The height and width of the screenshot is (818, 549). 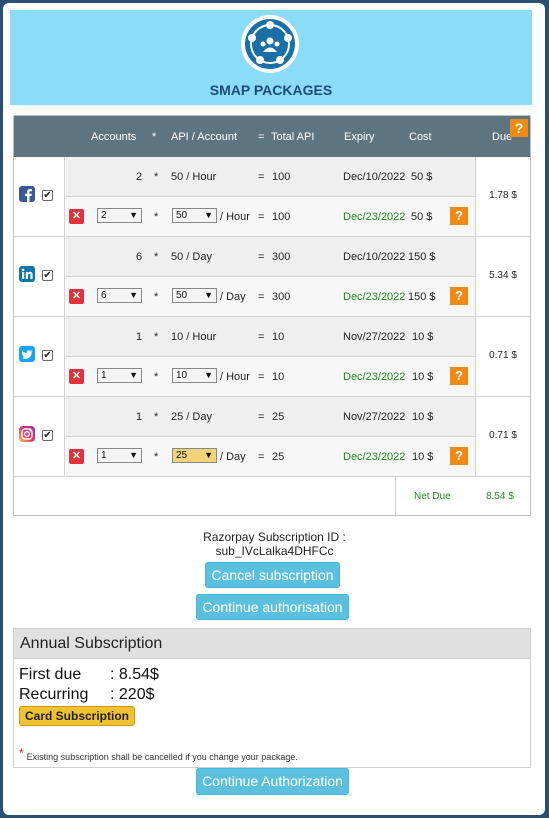 What do you see at coordinates (278, 417) in the screenshot?
I see `current-total: 25` at bounding box center [278, 417].